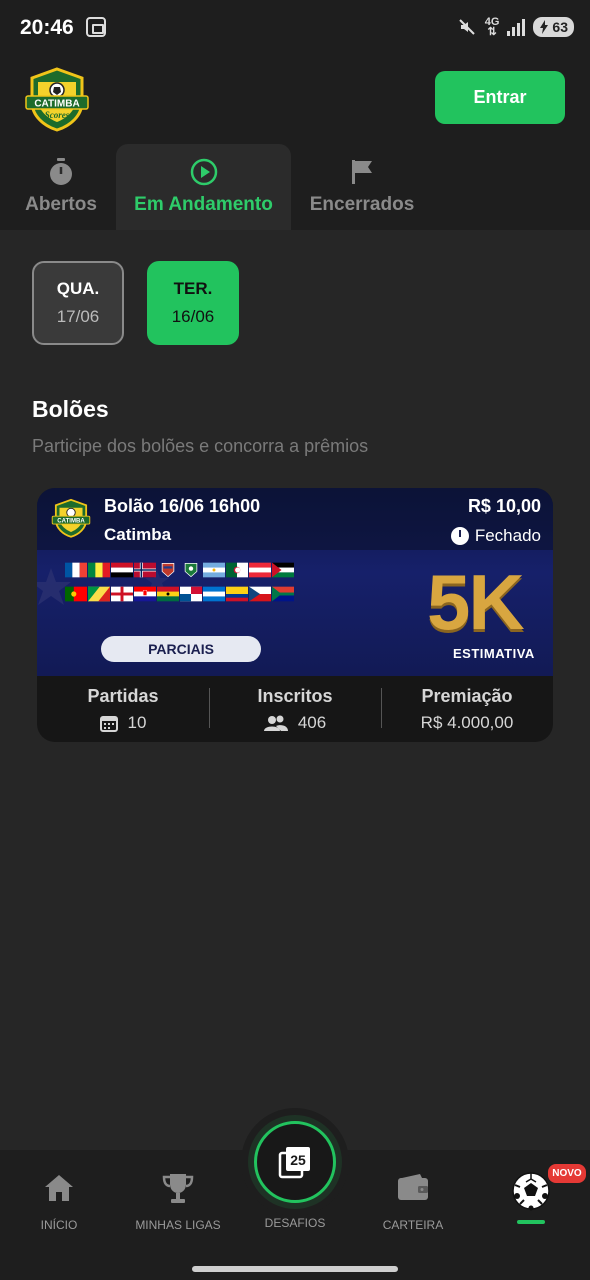 The image size is (590, 1280). What do you see at coordinates (531, 1222) in the screenshot?
I see `nav-active-indicator` at bounding box center [531, 1222].